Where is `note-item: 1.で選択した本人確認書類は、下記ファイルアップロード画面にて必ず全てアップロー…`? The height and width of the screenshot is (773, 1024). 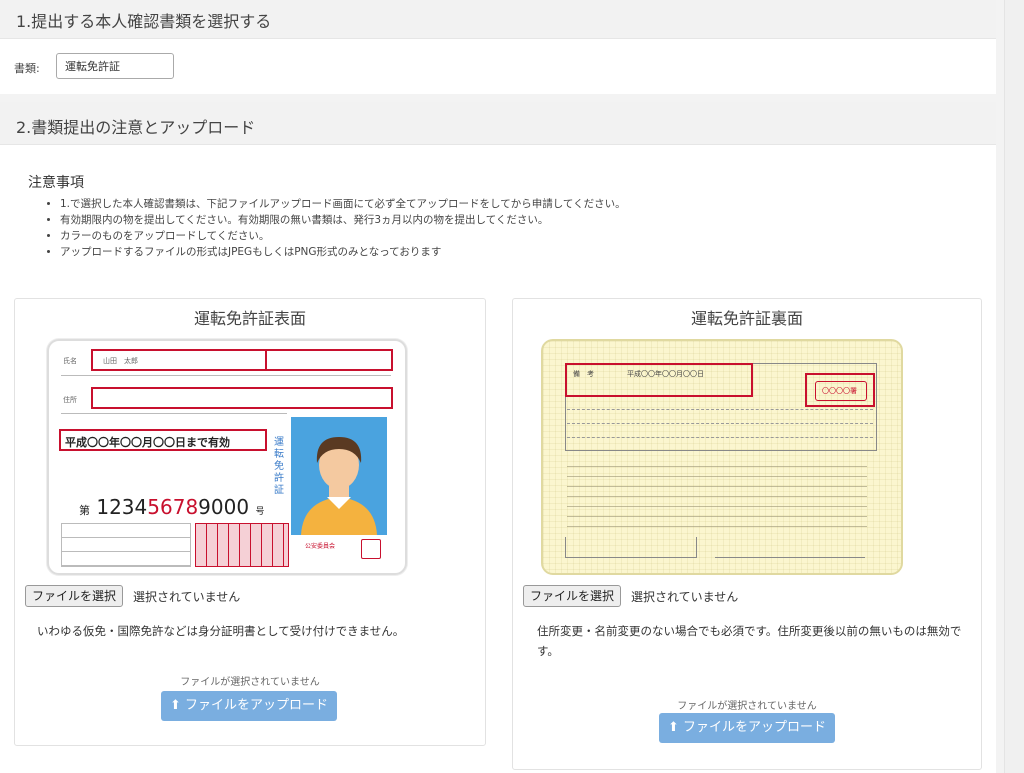 note-item: 1.で選択した本人確認書類は、下記ファイルアップロード画面にて必ず全てアップロー… is located at coordinates (343, 204).